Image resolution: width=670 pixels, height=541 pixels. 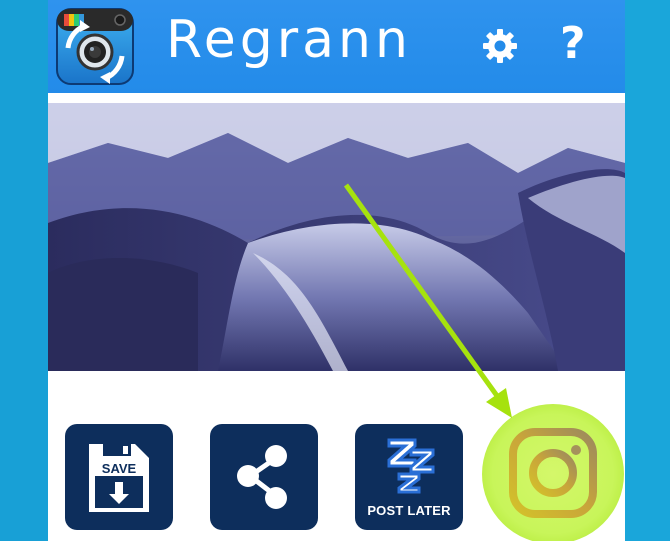 What do you see at coordinates (289, 40) in the screenshot?
I see `app-title: Regrann` at bounding box center [289, 40].